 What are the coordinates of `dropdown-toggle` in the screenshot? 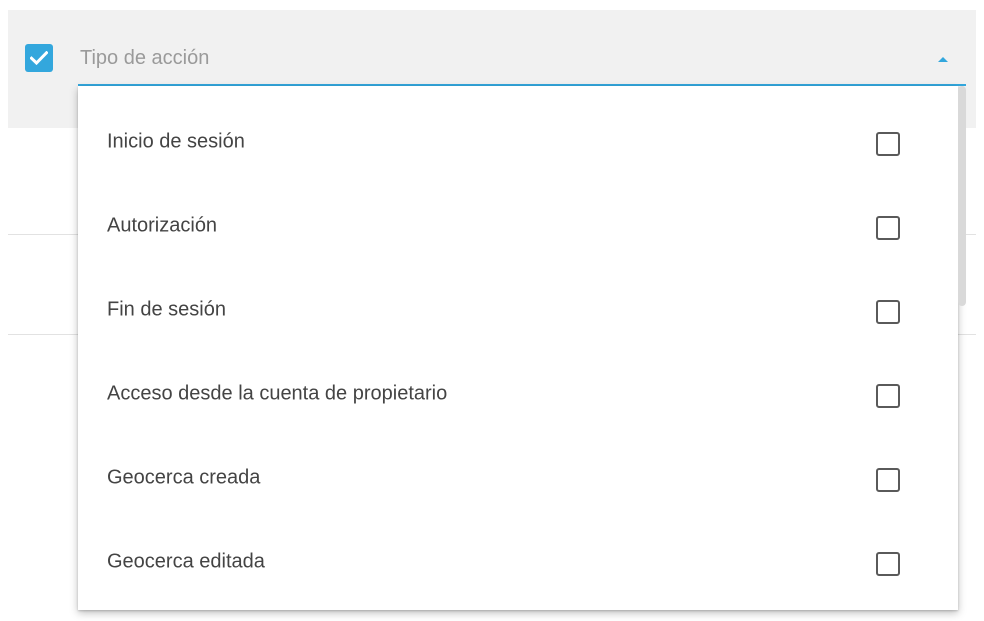 It's located at (943, 59).